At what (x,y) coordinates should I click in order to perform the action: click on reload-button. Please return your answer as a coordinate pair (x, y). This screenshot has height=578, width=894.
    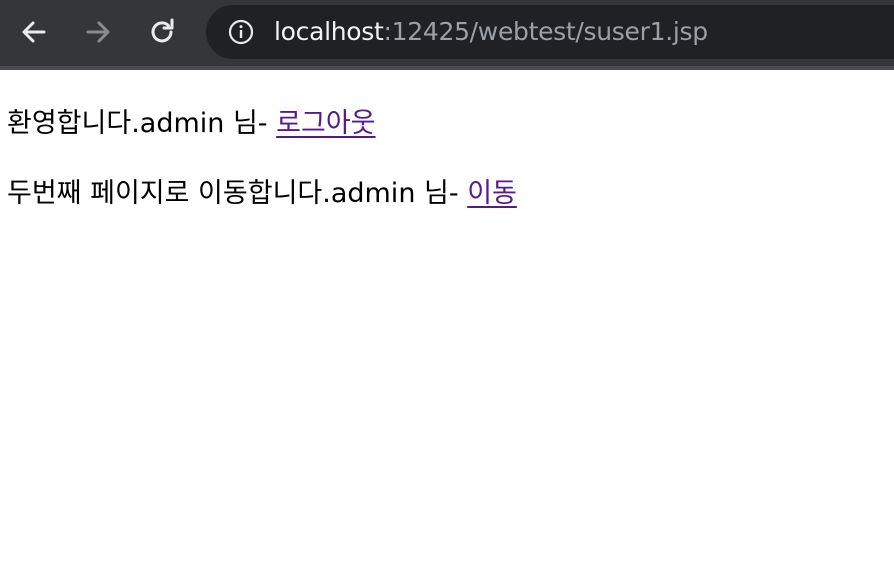
    Looking at the image, I should click on (162, 32).